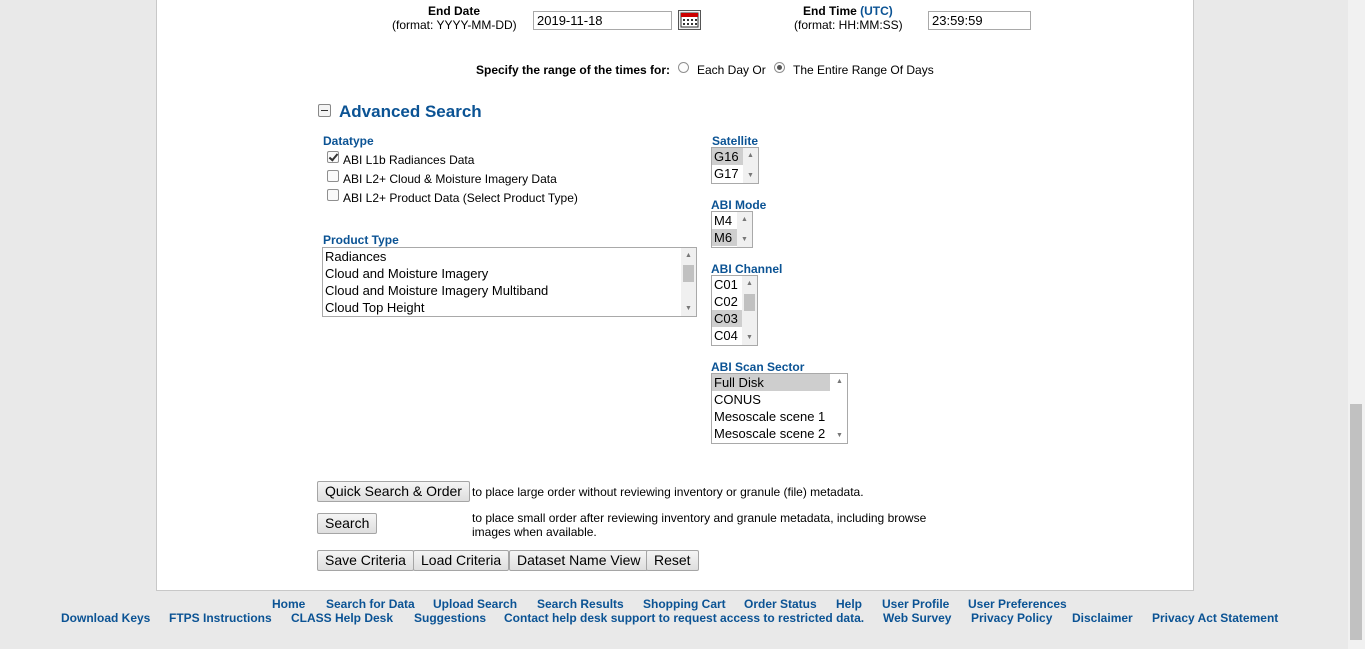 Image resolution: width=1365 pixels, height=649 pixels. I want to click on radio-entire-range, so click(779, 67).